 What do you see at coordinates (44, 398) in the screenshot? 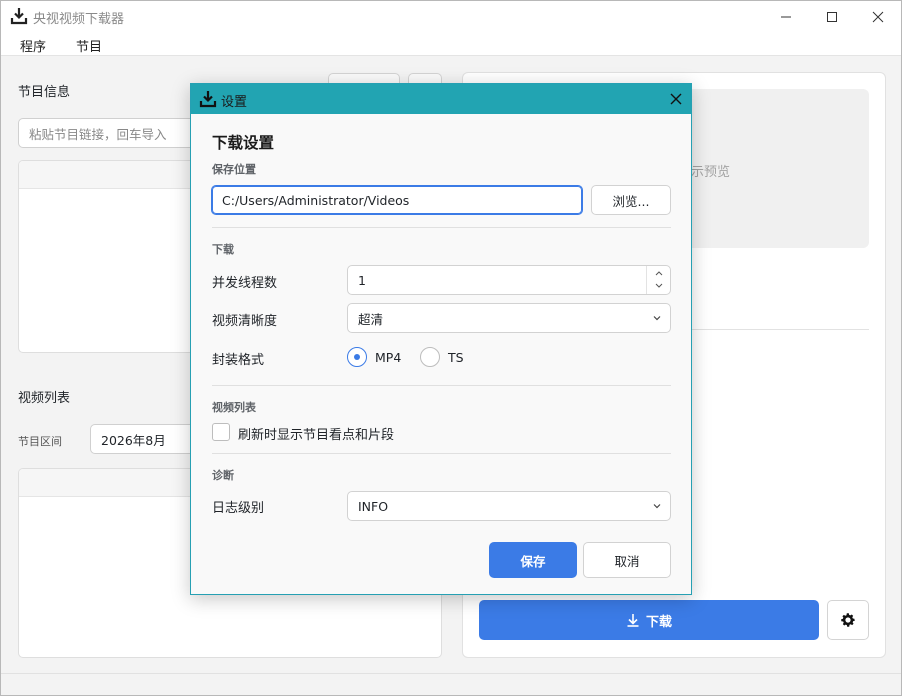
I see `video-list-label: 视频列表` at bounding box center [44, 398].